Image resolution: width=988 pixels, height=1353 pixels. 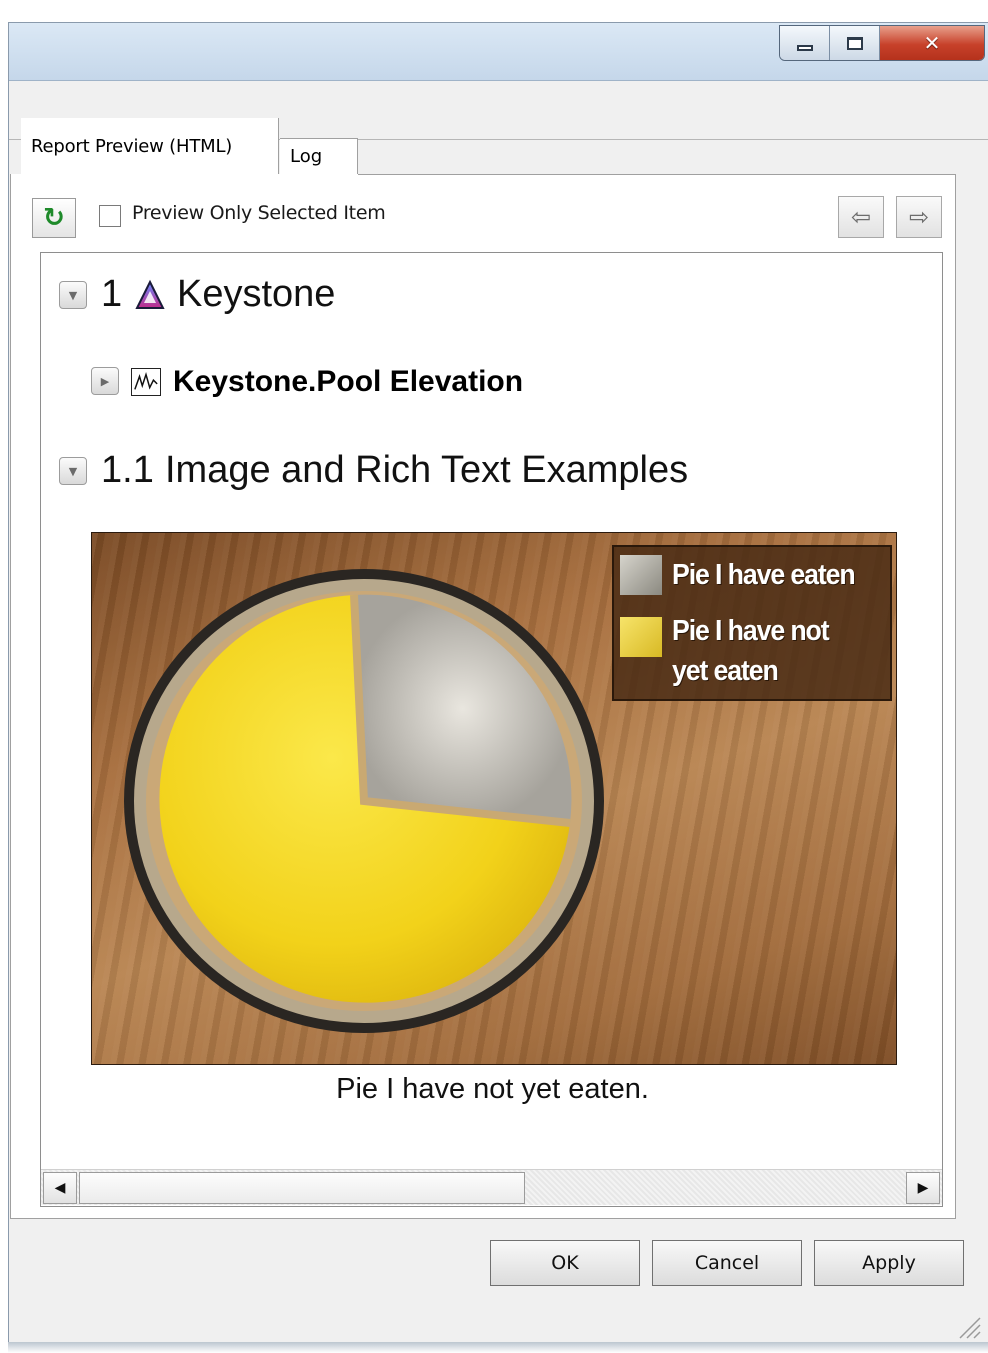 I want to click on refresh-button: ↻, so click(x=54, y=218).